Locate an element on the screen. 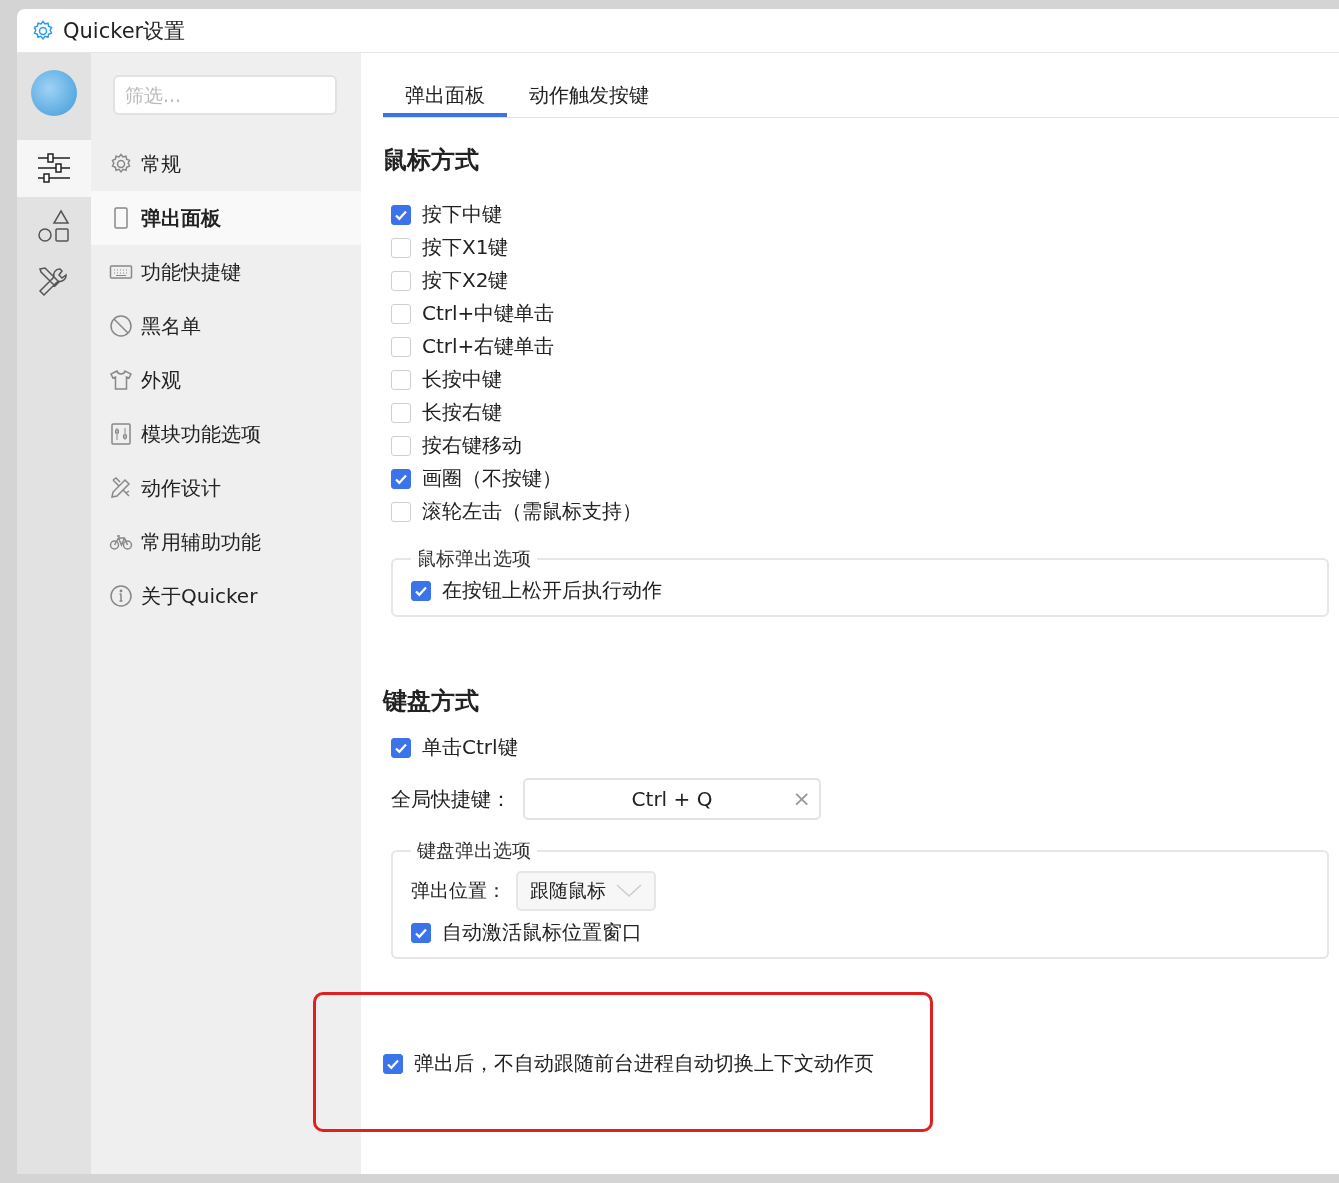  chevron-down-icon is located at coordinates (629, 891).